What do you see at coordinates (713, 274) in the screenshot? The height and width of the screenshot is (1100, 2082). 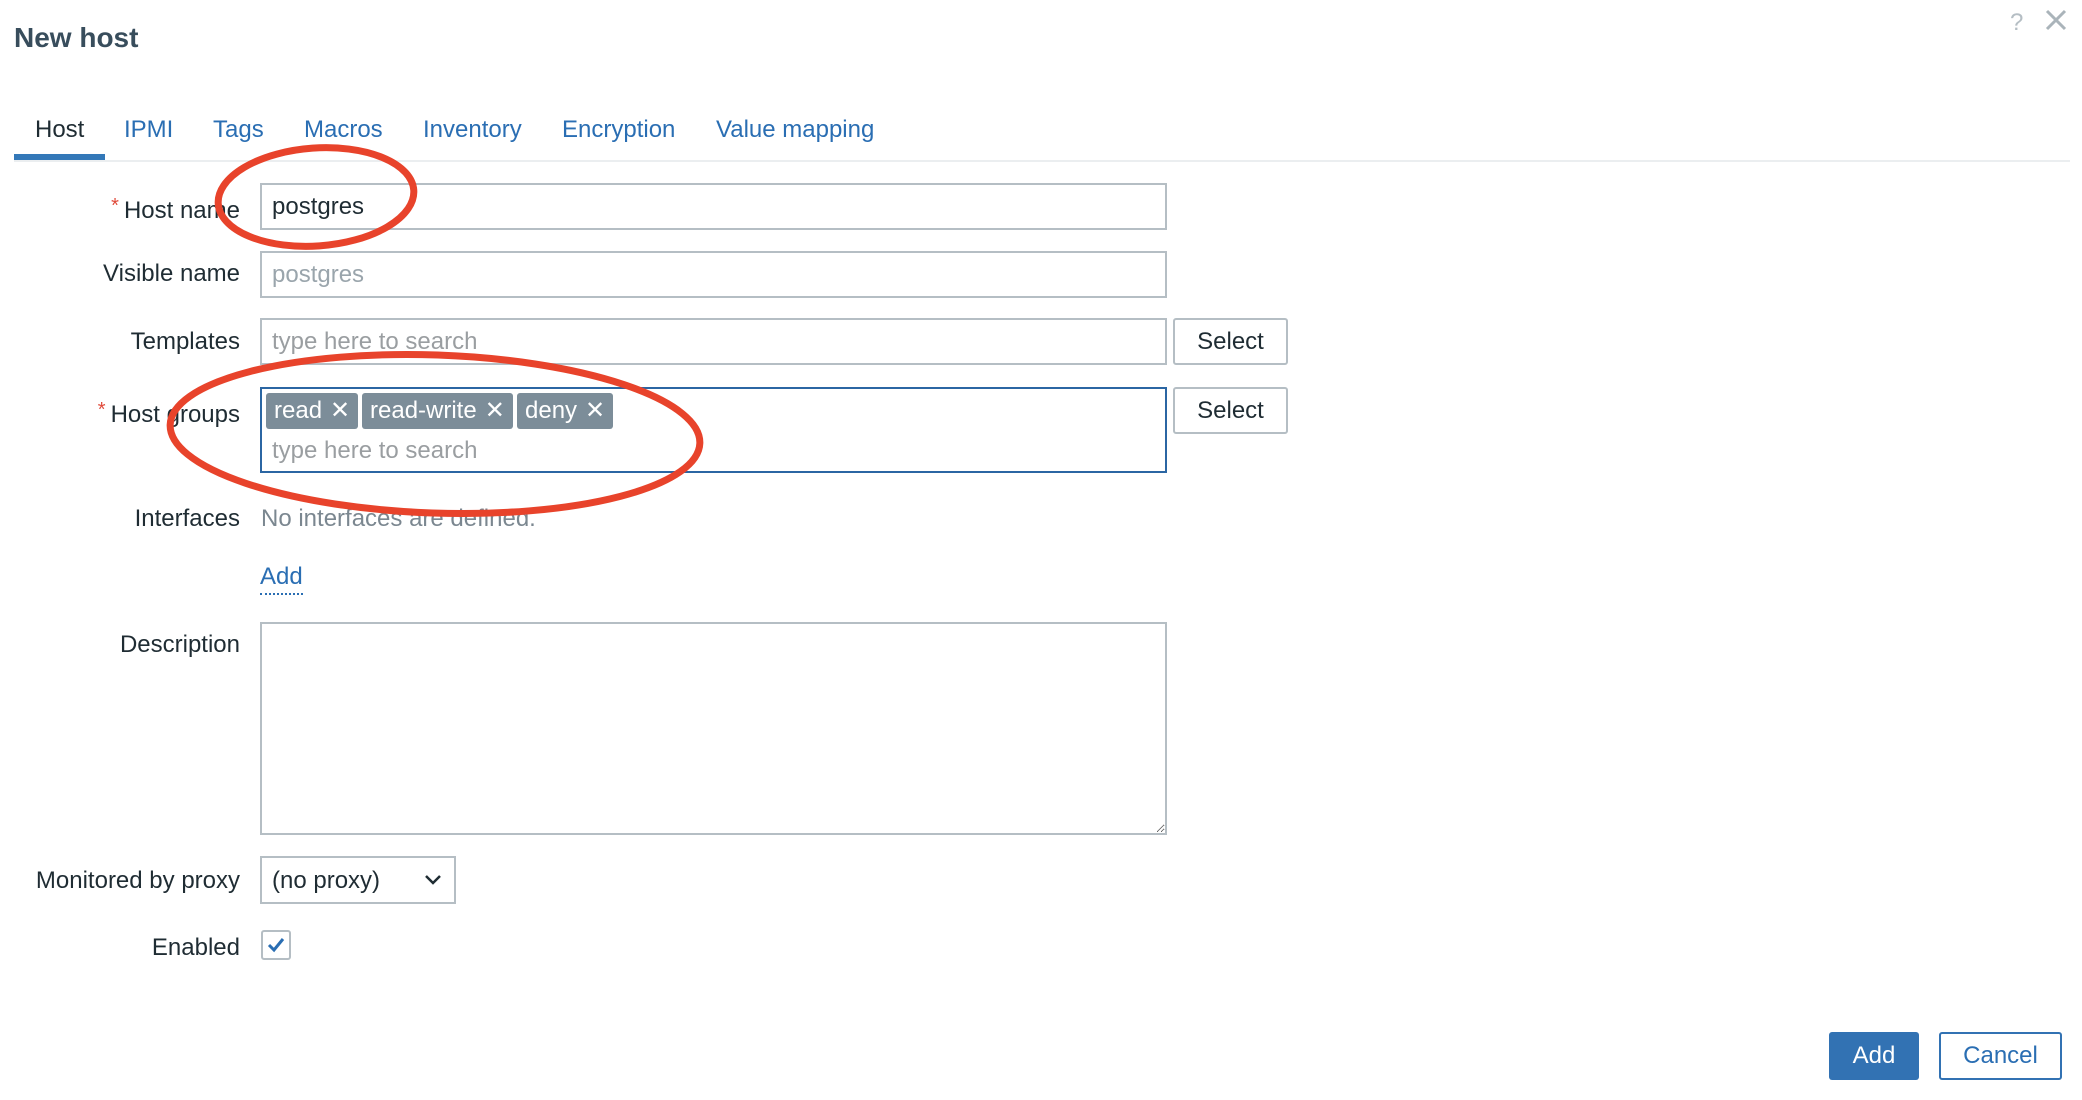 I see `visible-name-input` at bounding box center [713, 274].